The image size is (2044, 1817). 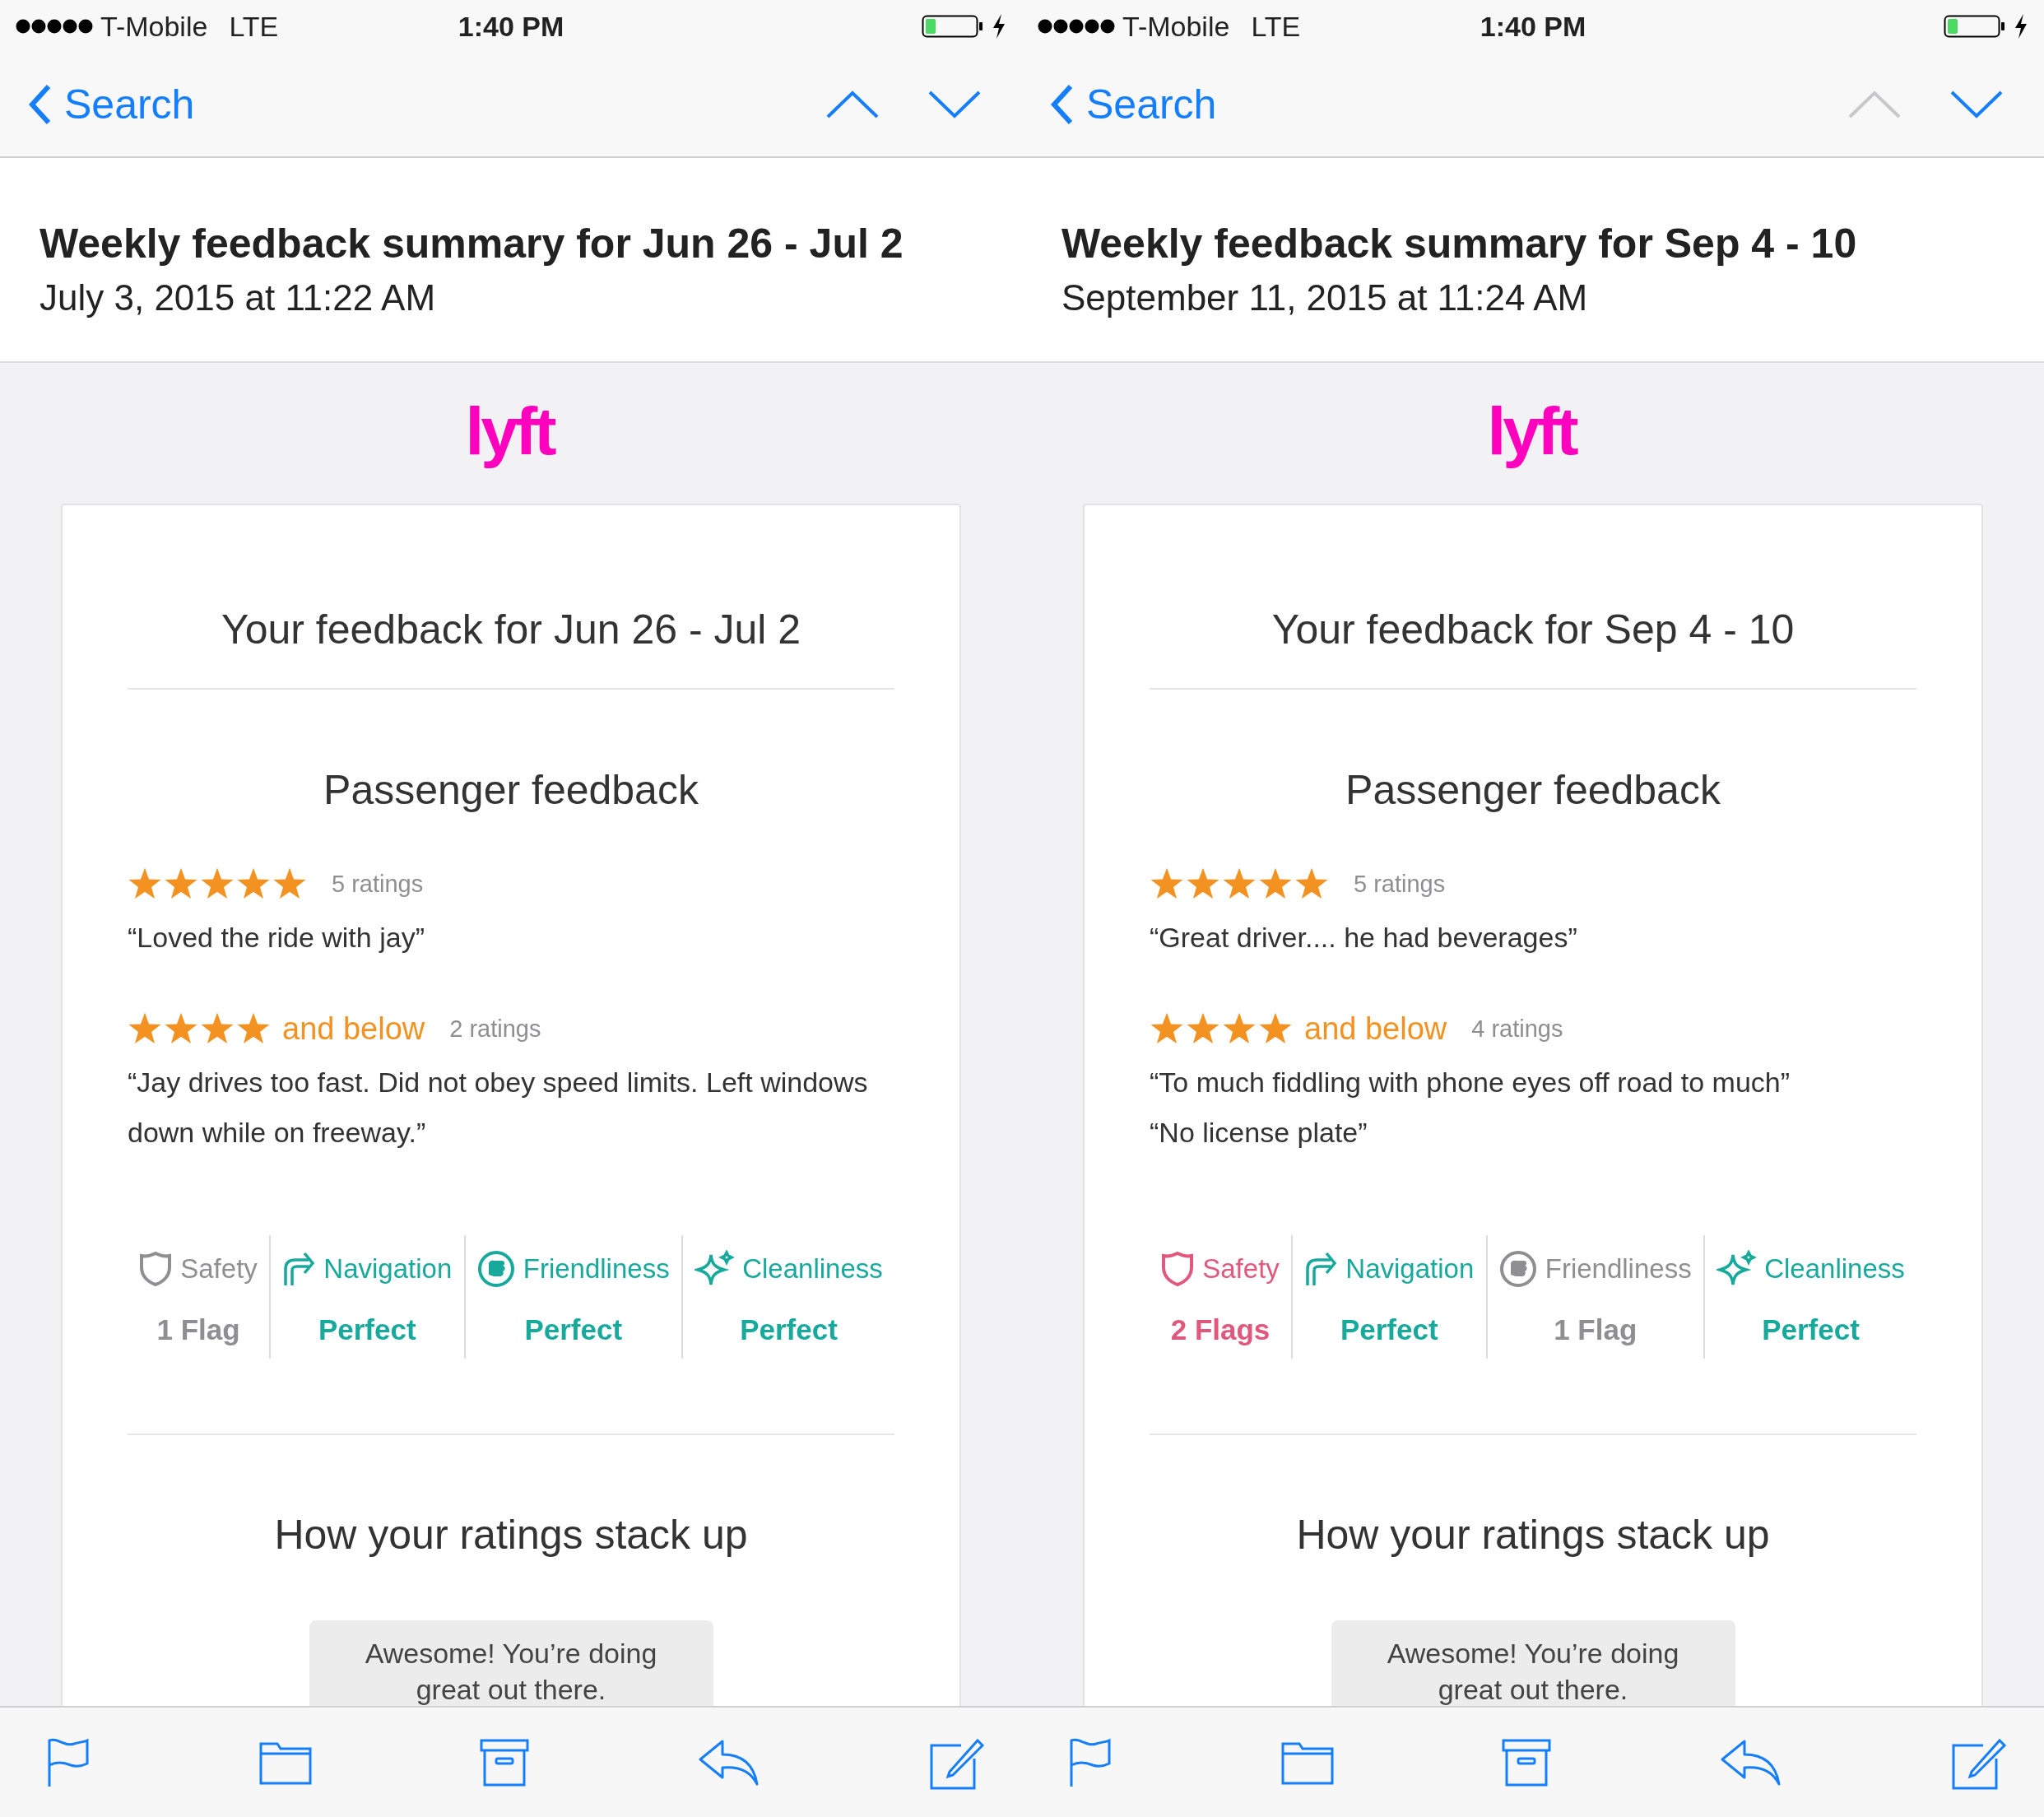 What do you see at coordinates (1220, 1330) in the screenshot?
I see `category-result: 2 Flags` at bounding box center [1220, 1330].